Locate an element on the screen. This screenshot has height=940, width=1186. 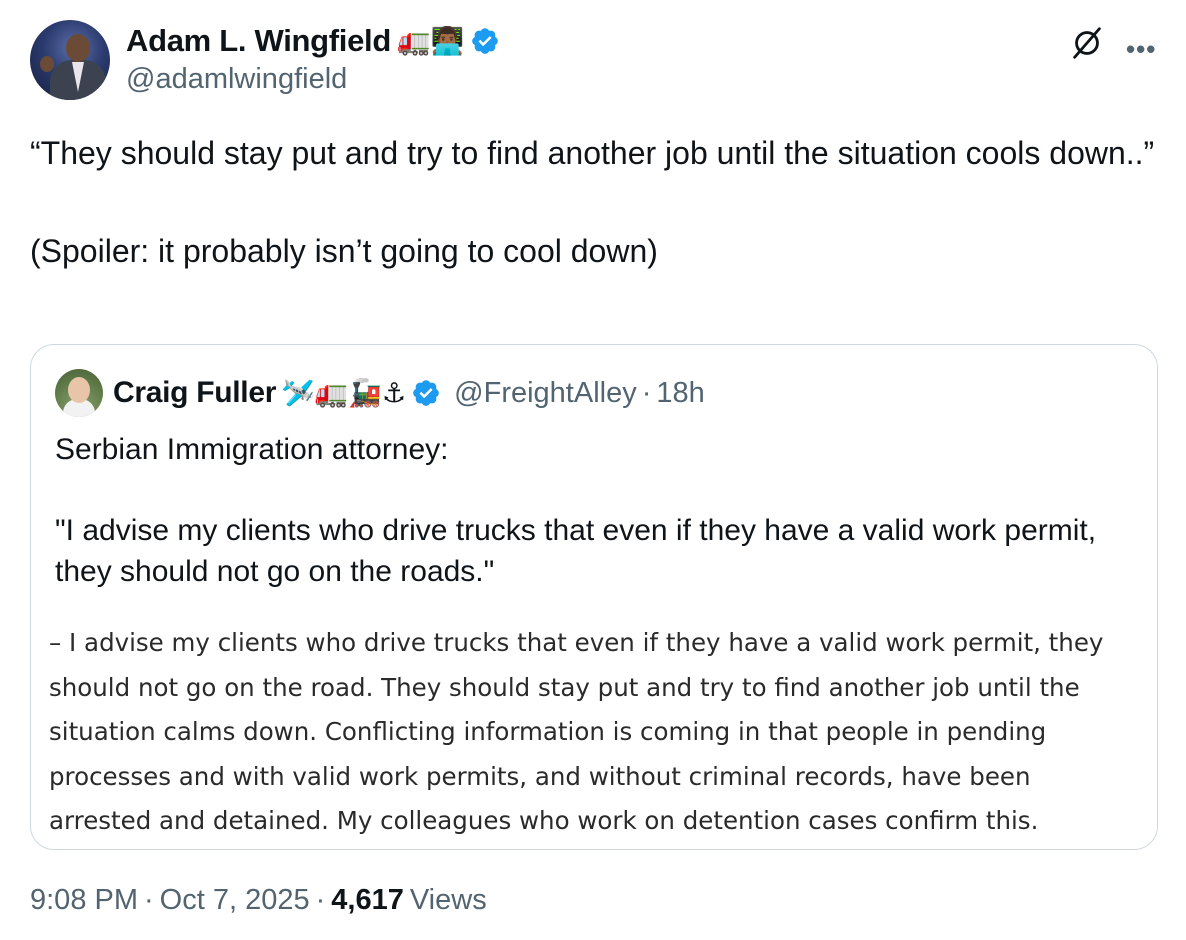
tweet-date: Oct 7, 2025 is located at coordinates (235, 900).